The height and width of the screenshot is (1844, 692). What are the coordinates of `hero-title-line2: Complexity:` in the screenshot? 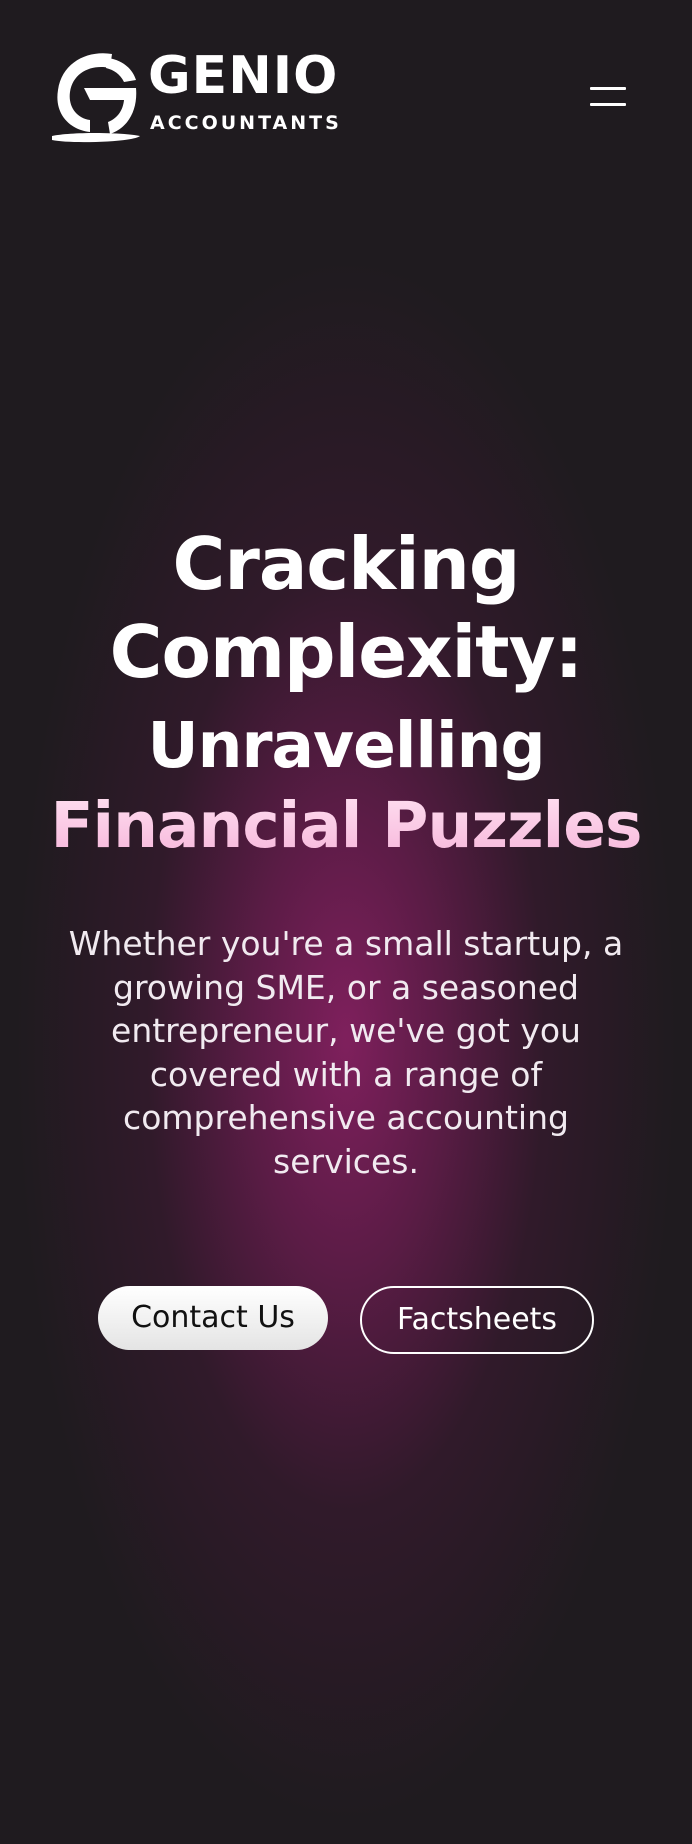 It's located at (346, 652).